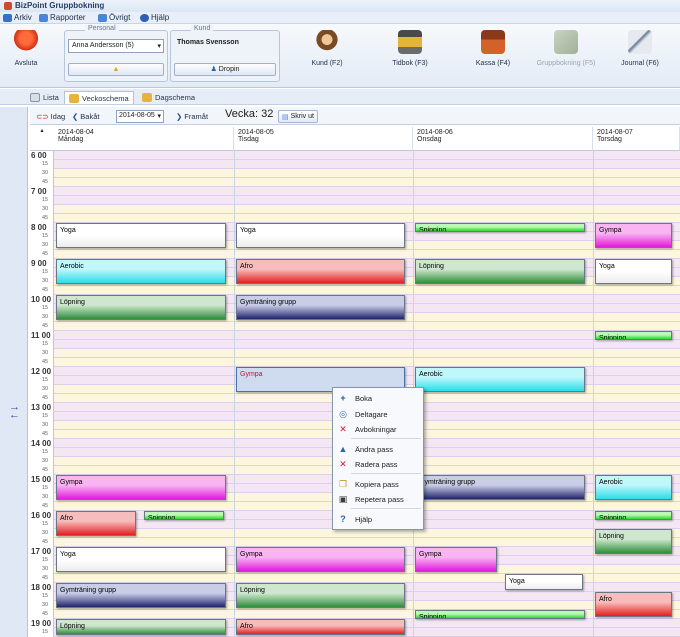 The height and width of the screenshot is (637, 680). Describe the element at coordinates (378, 464) in the screenshot. I see `ctx-radera-pass: ✕ Radera pass` at that location.